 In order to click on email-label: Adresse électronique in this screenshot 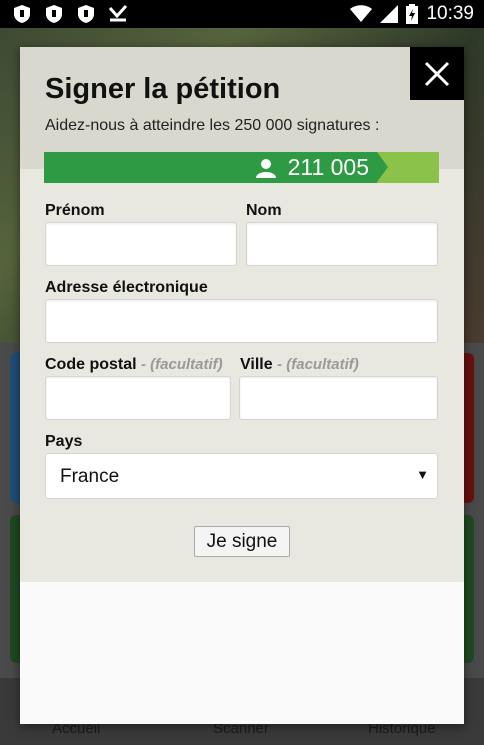, I will do `click(126, 287)`.